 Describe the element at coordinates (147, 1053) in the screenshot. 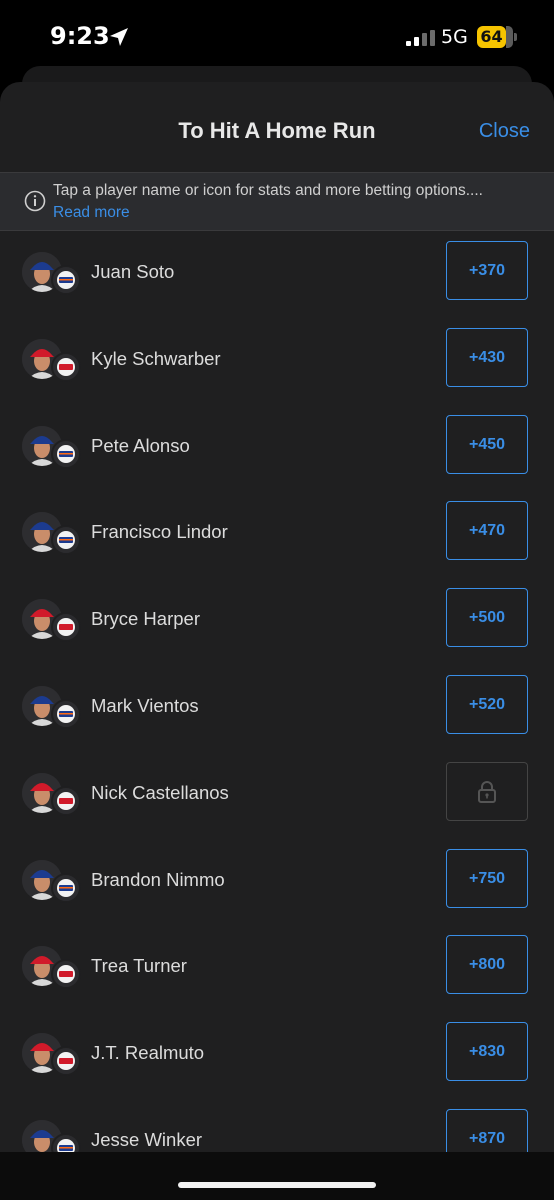

I see `player-name: J.T. Realmuto` at that location.